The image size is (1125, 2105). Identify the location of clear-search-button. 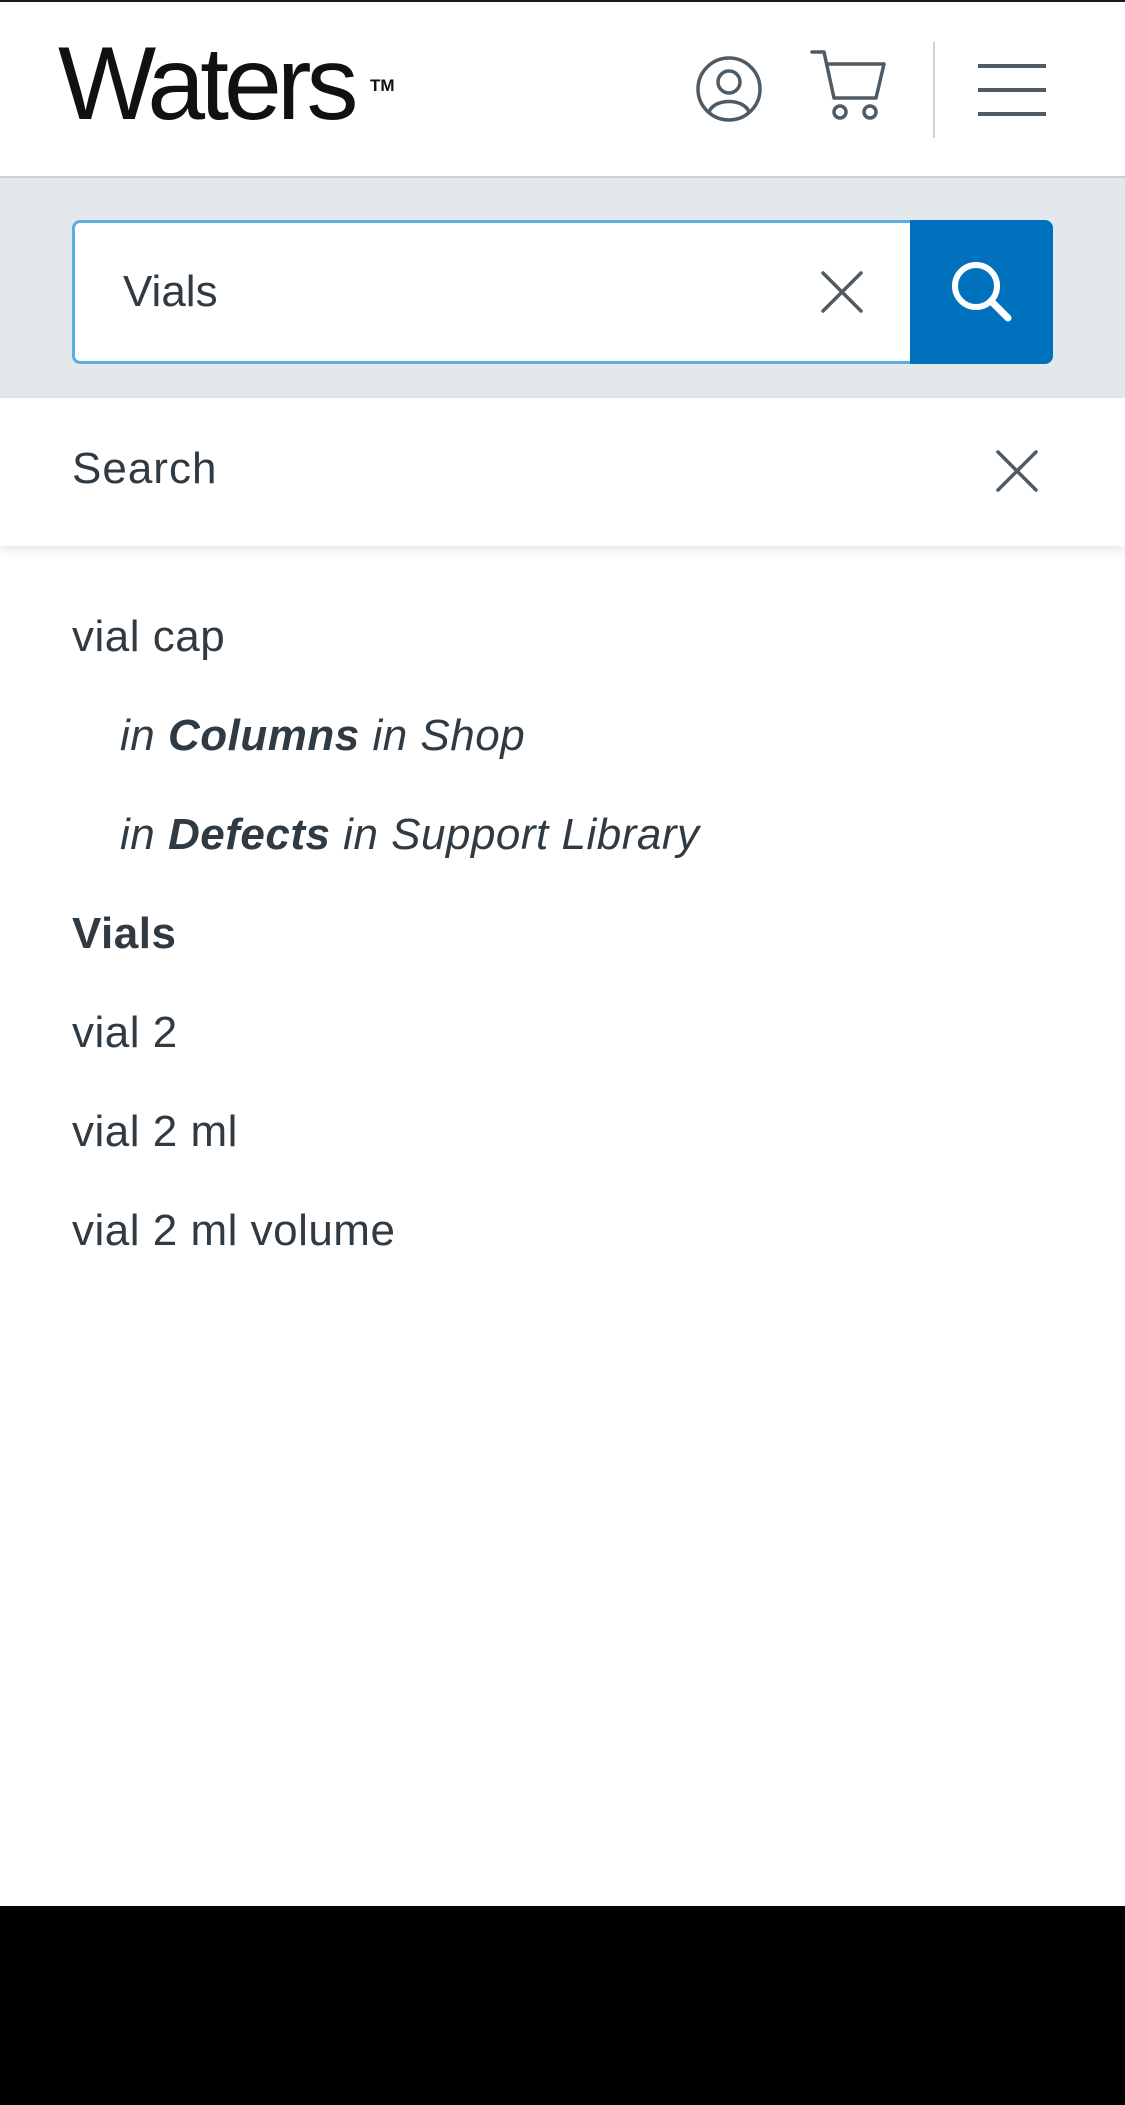
(842, 292).